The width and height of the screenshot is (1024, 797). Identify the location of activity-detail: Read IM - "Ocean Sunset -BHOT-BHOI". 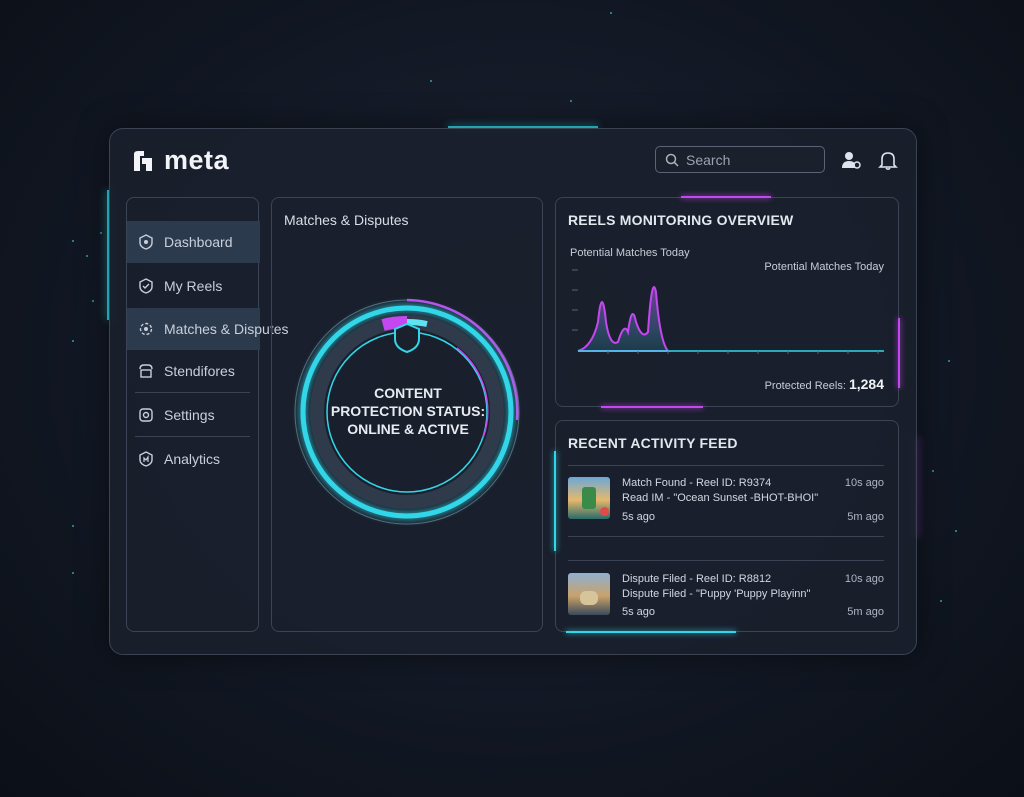
(720, 498).